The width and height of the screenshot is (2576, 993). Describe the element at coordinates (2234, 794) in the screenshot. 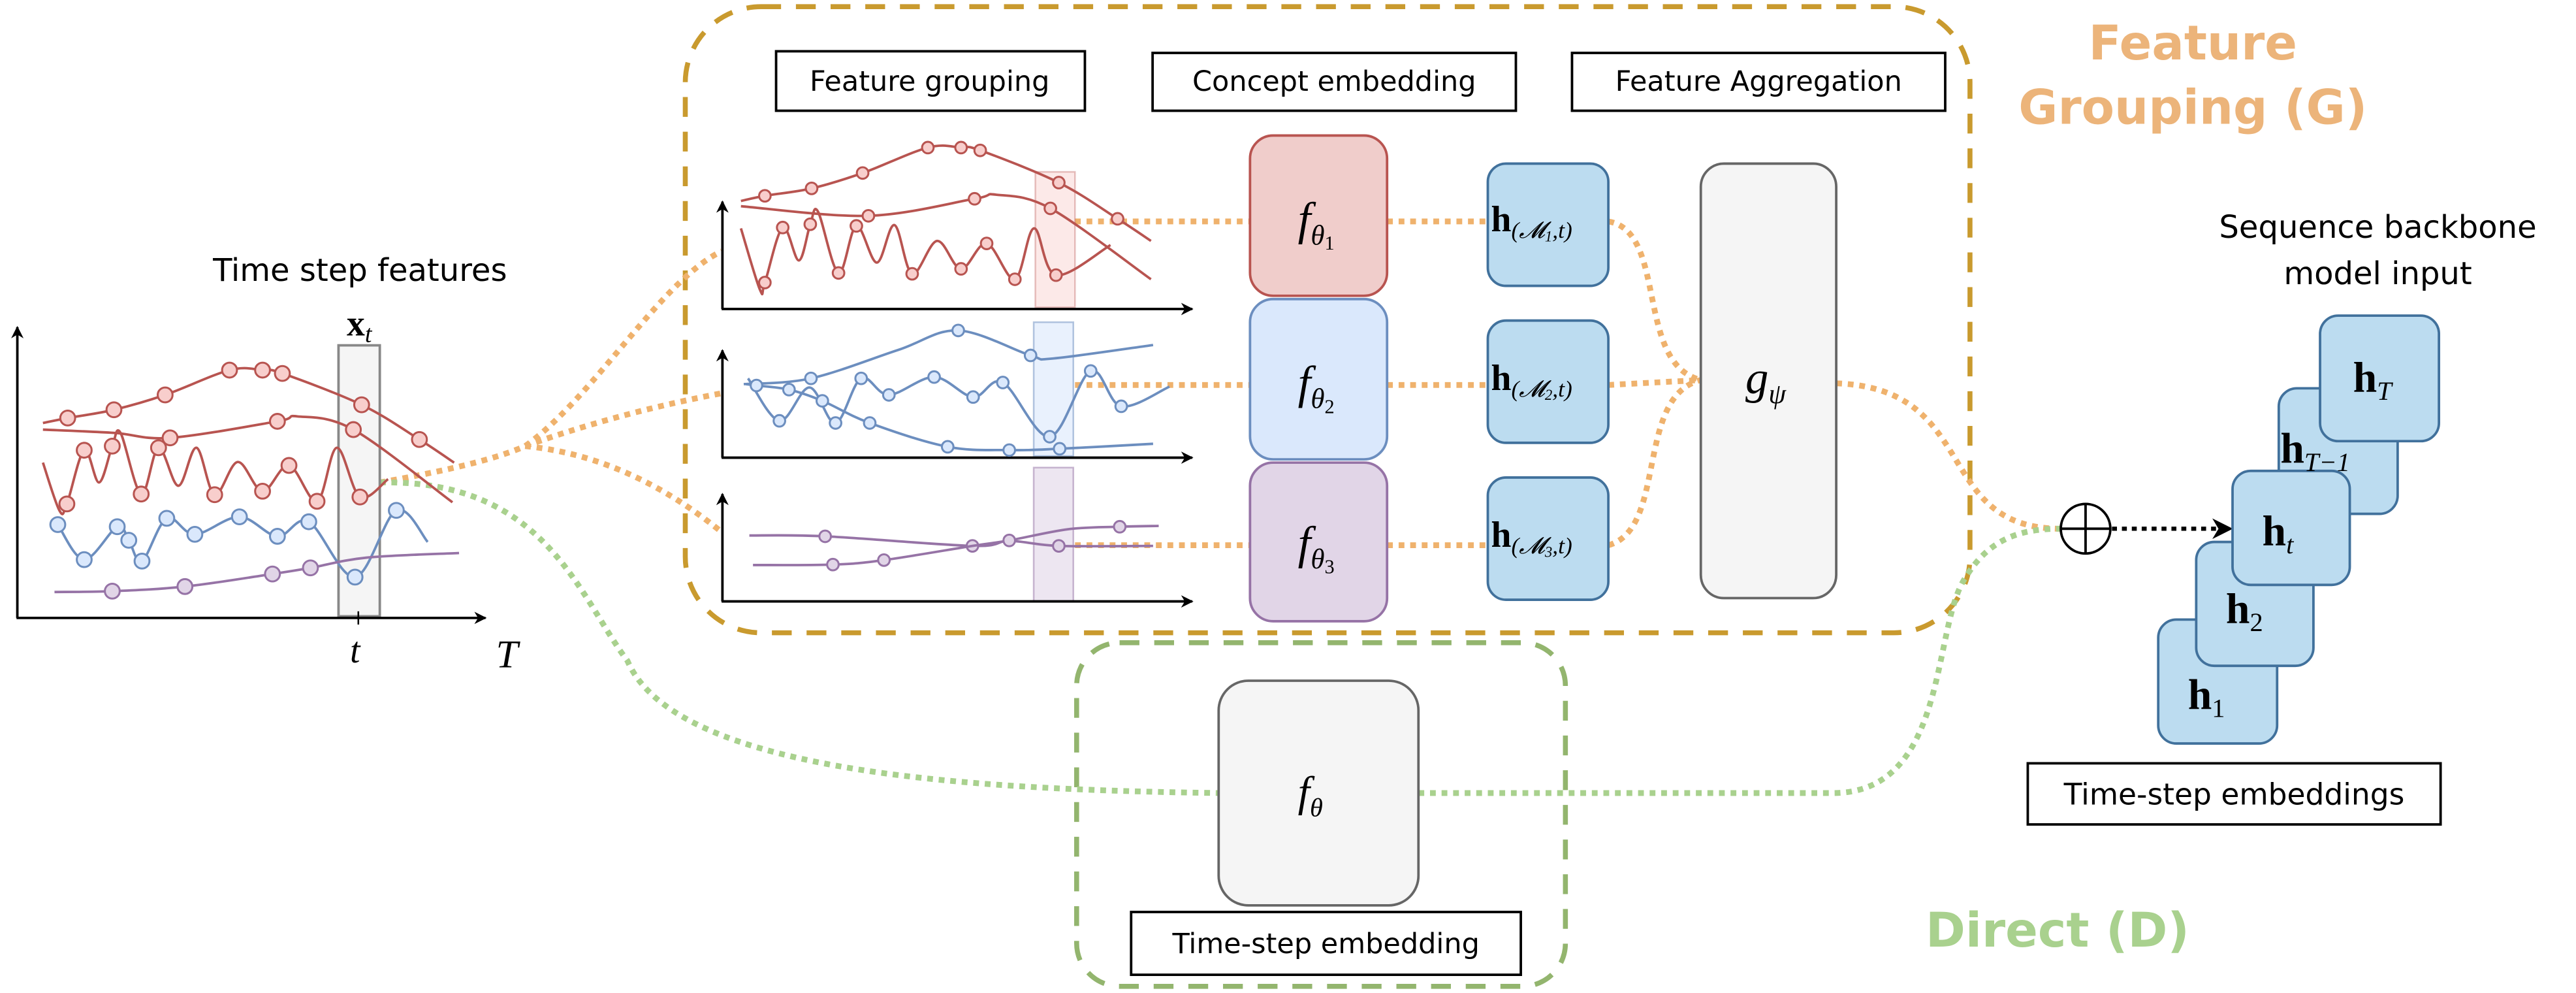

I see `output-caption: Time-step embeddings` at that location.